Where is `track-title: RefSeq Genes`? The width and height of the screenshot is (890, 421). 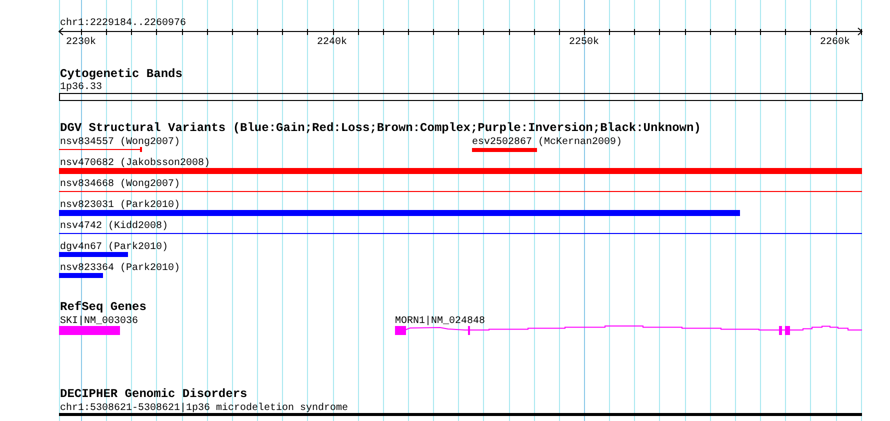 track-title: RefSeq Genes is located at coordinates (103, 307).